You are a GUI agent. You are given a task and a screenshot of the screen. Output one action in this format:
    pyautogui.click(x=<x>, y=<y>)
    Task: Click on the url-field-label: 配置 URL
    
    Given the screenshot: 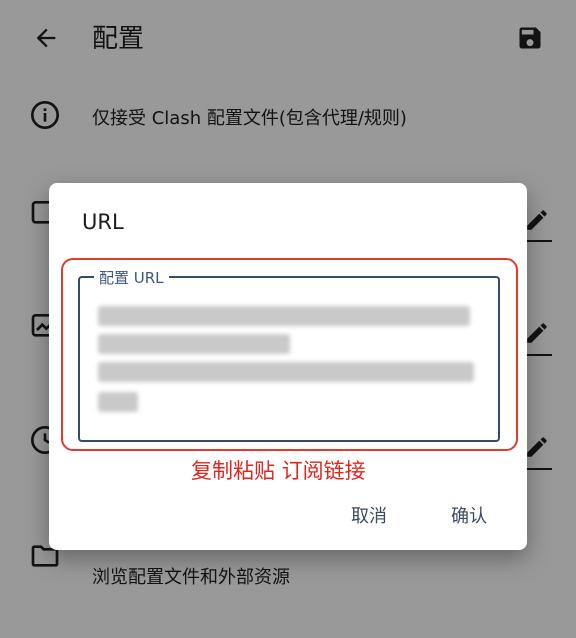 What is the action you would take?
    pyautogui.click(x=131, y=277)
    